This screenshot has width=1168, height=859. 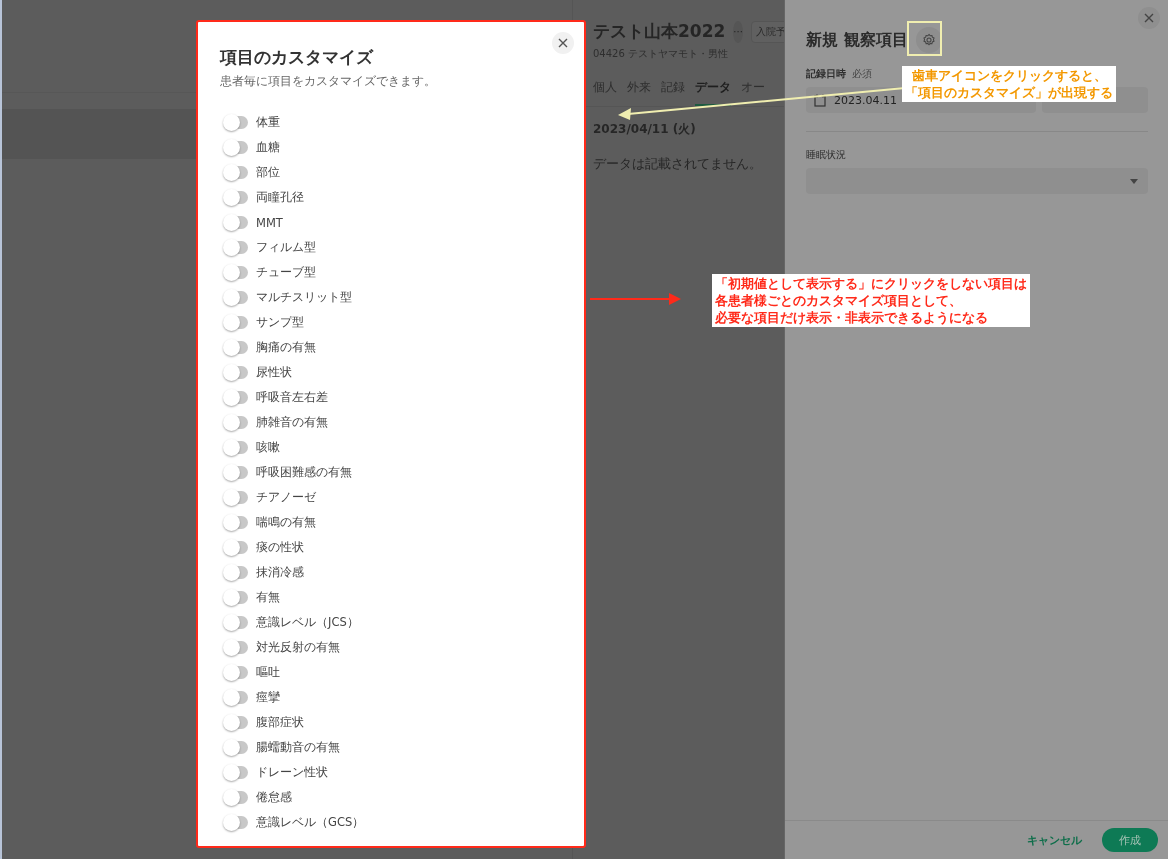 What do you see at coordinates (826, 155) in the screenshot?
I see `field-label: 睡眠状況` at bounding box center [826, 155].